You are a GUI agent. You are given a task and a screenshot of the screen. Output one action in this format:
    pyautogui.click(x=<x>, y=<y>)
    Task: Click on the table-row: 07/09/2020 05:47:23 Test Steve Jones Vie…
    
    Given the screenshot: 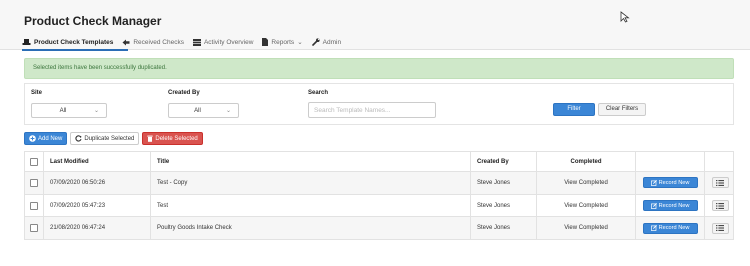 What is the action you would take?
    pyautogui.click(x=380, y=206)
    